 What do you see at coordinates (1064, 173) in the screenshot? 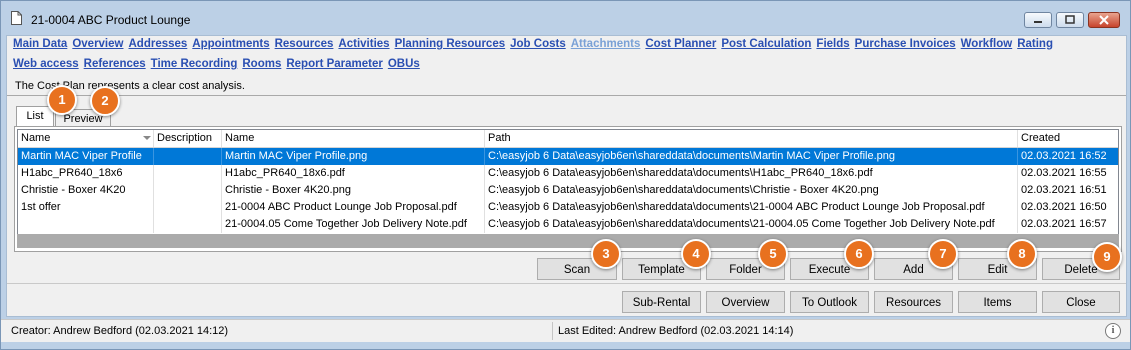
I see `cell-created: 02.03.2021 16:55` at bounding box center [1064, 173].